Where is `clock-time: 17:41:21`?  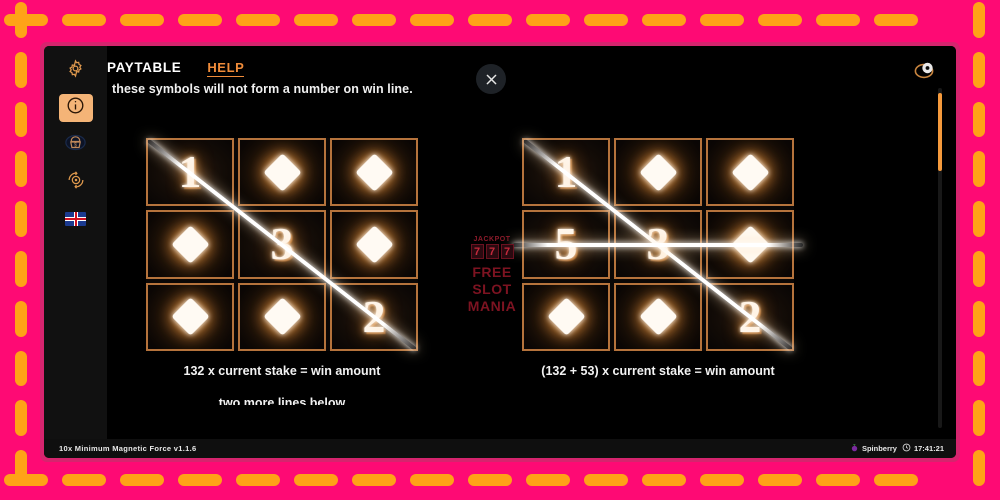 clock-time: 17:41:21 is located at coordinates (928, 448).